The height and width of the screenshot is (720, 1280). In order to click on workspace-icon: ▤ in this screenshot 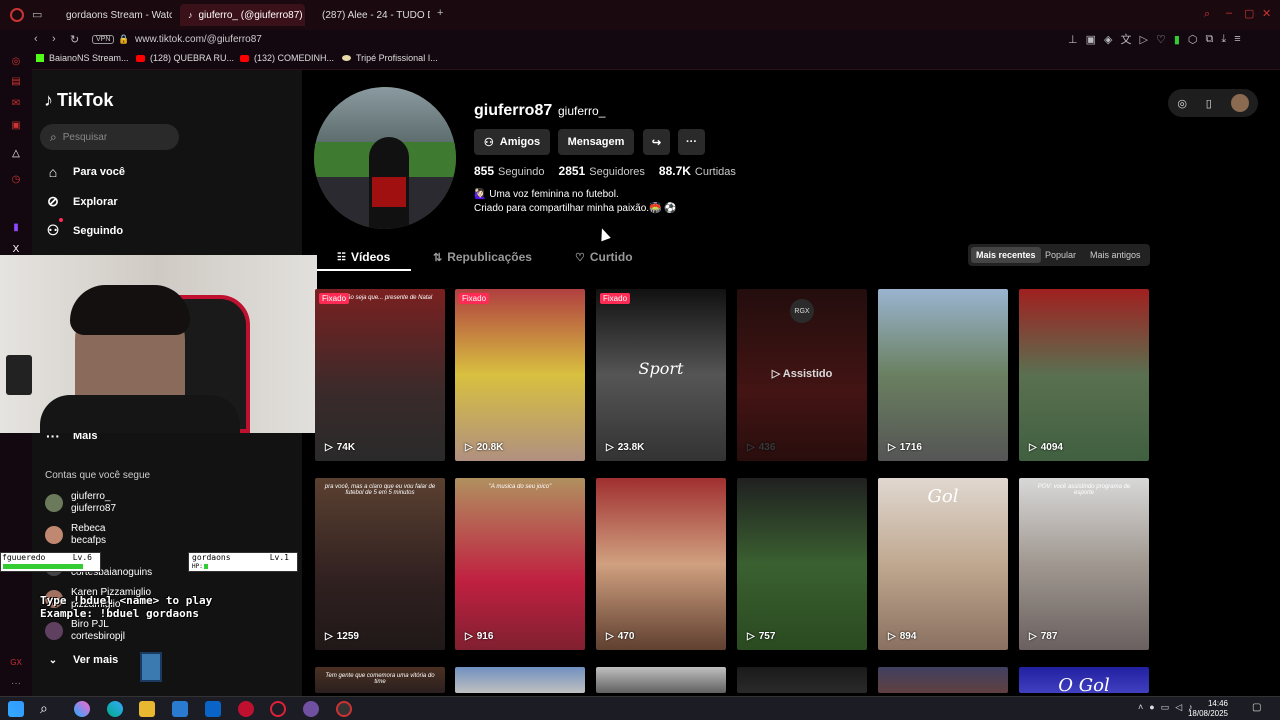, I will do `click(16, 83)`.